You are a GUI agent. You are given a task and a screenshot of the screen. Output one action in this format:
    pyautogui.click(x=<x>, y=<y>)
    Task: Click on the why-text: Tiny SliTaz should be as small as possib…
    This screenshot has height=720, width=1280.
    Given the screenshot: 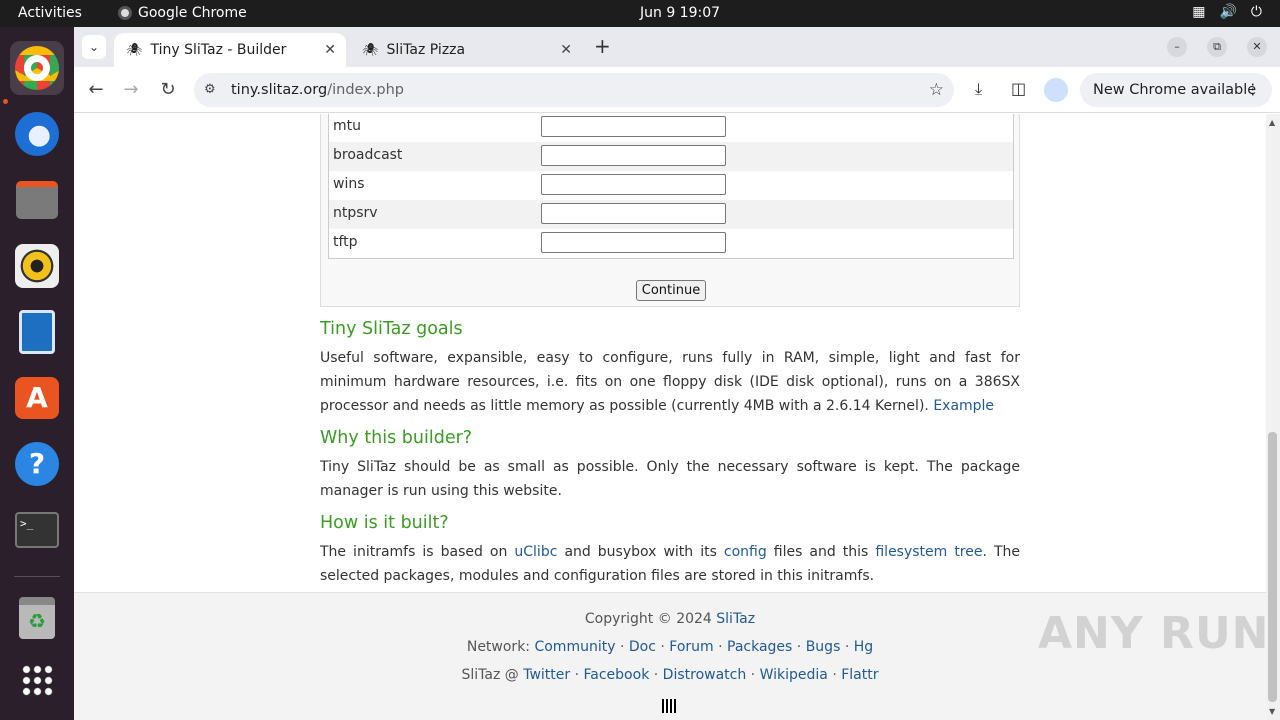 What is the action you would take?
    pyautogui.click(x=670, y=479)
    